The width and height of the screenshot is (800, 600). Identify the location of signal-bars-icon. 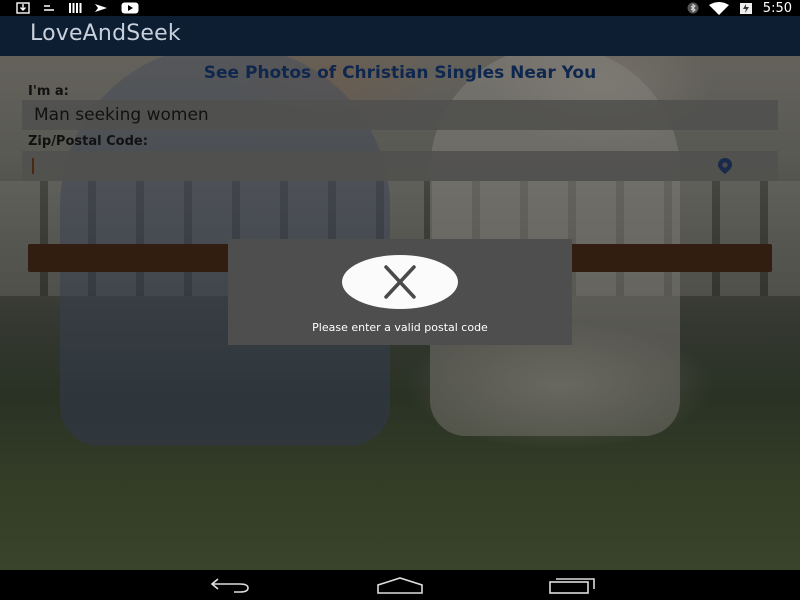
(75, 8).